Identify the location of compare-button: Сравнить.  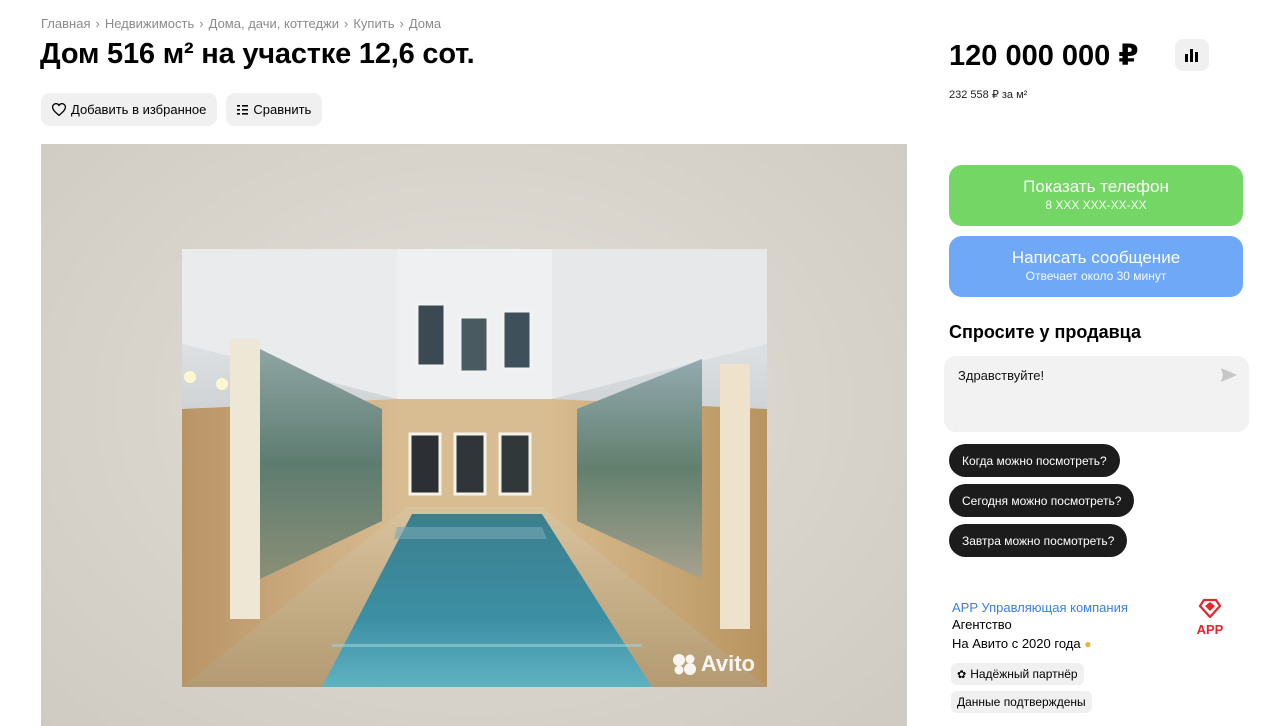
(274, 109).